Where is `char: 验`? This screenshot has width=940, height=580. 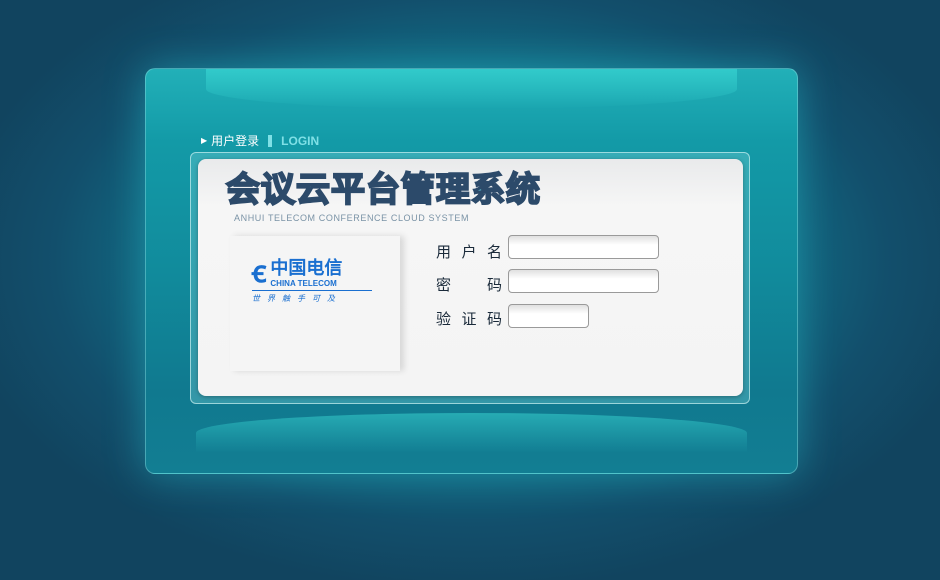 char: 验 is located at coordinates (444, 319).